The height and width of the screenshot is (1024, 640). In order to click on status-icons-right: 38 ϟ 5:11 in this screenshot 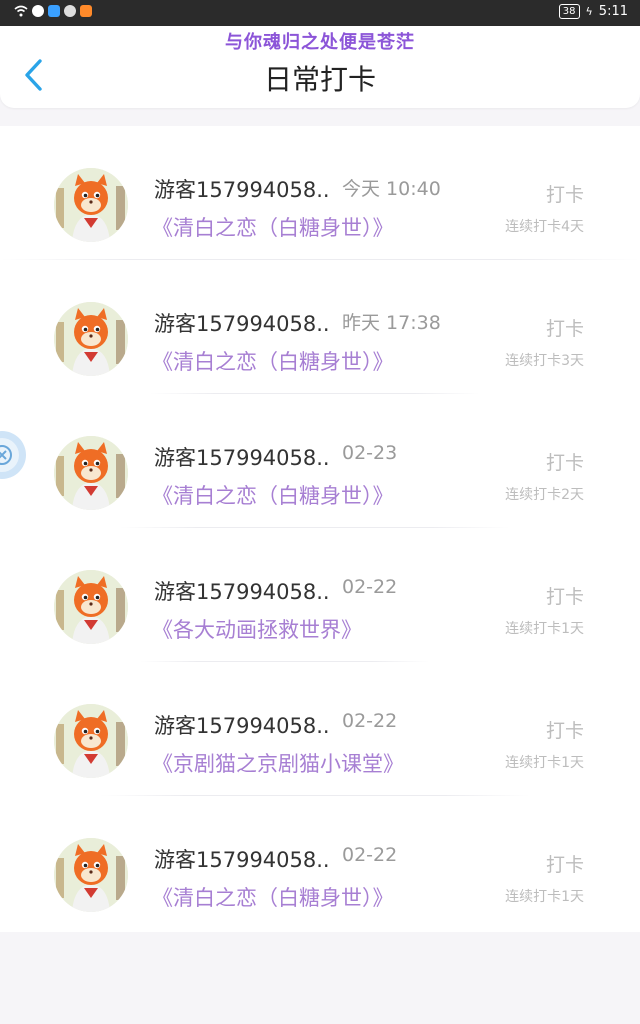, I will do `click(593, 11)`.